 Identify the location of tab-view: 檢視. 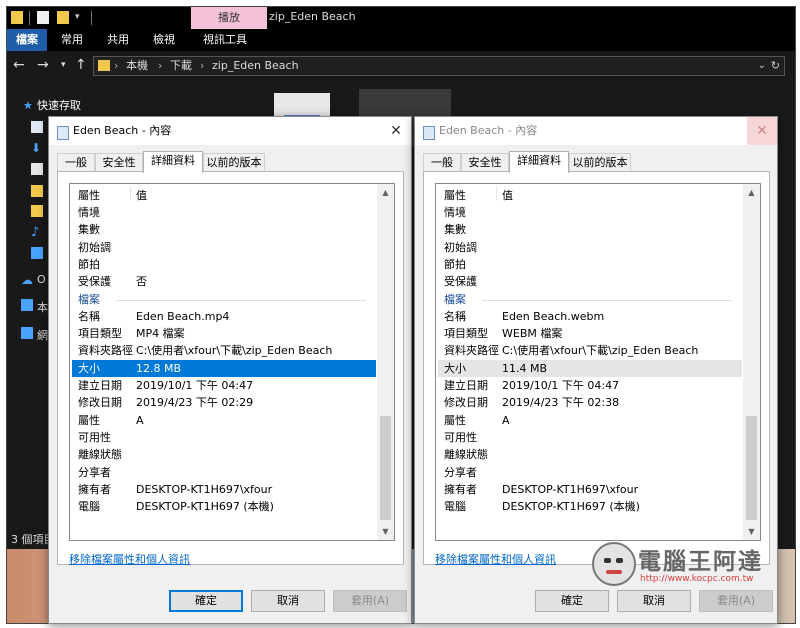
(164, 40).